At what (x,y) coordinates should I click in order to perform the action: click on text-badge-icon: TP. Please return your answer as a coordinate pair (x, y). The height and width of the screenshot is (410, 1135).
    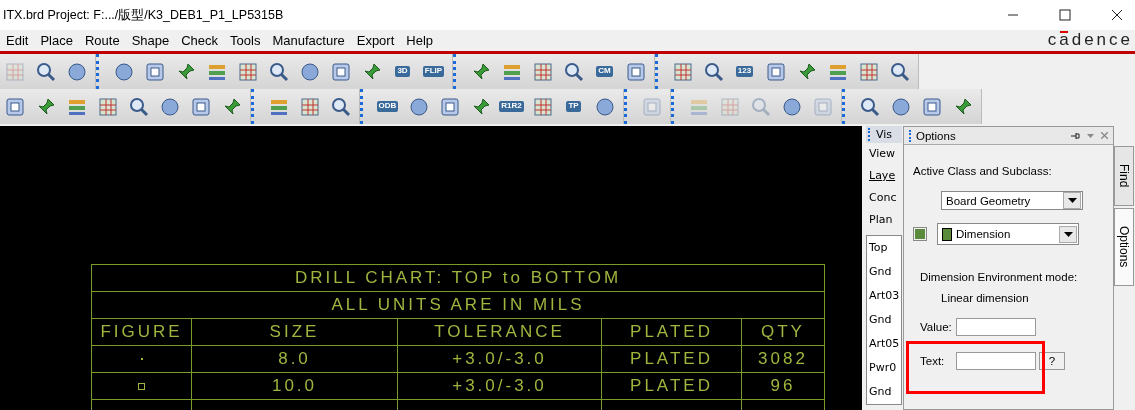
    Looking at the image, I should click on (573, 106).